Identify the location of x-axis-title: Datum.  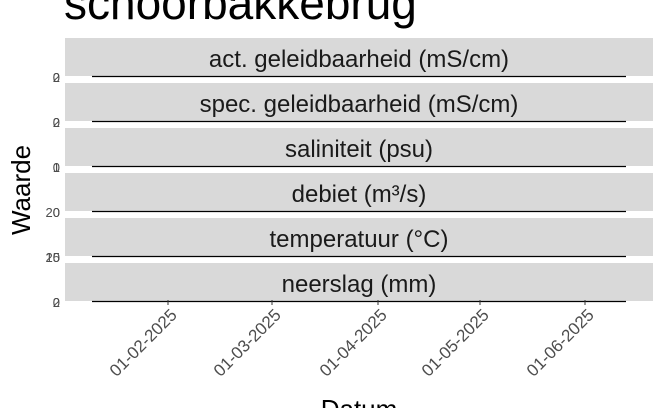
(359, 401).